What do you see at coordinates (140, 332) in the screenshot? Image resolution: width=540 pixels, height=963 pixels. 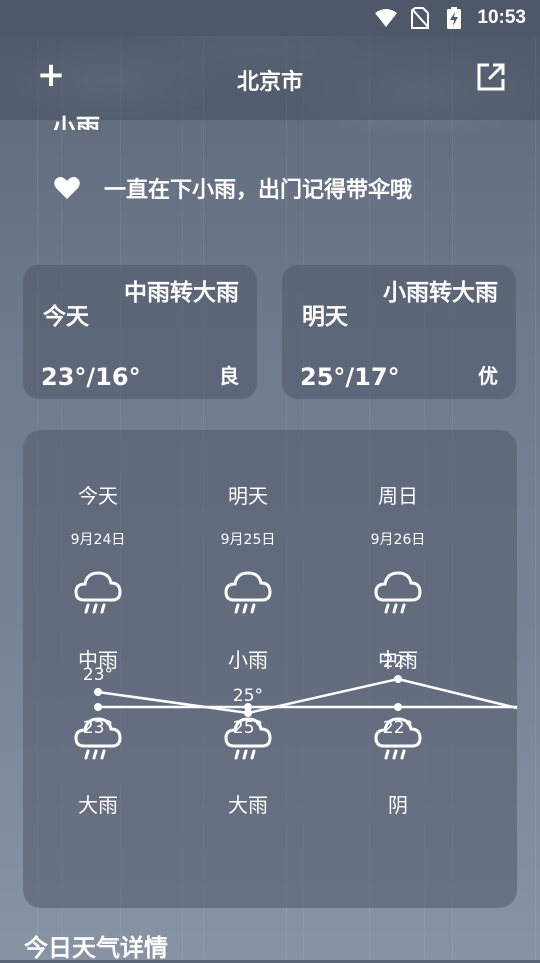 I see `today-card: 今天 中雨转大雨 23°/16° 良` at bounding box center [140, 332].